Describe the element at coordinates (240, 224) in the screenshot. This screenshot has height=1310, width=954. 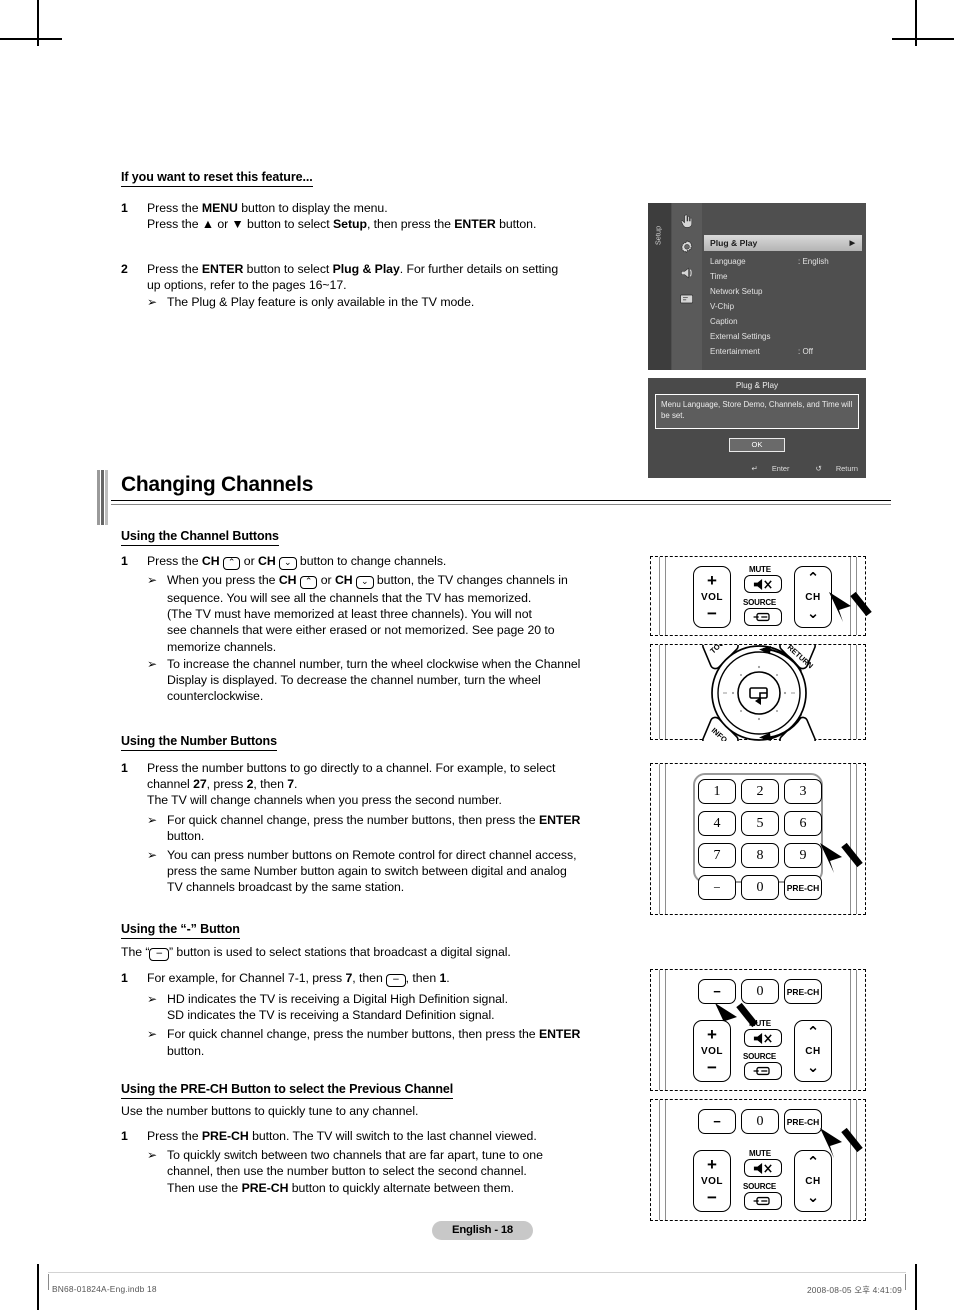
I see `text: Press the ▲ or ▼ button to select` at that location.